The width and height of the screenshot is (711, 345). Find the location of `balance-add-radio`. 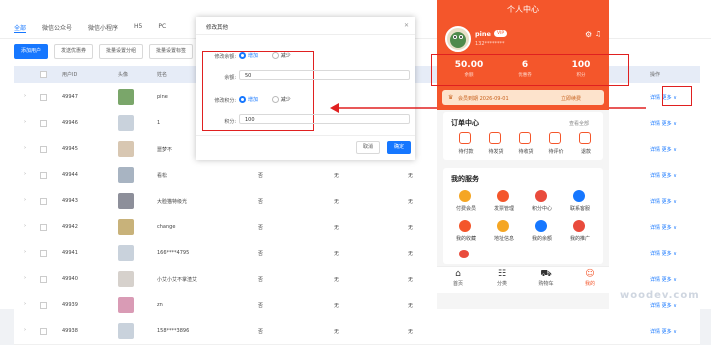

balance-add-radio is located at coordinates (242, 55).